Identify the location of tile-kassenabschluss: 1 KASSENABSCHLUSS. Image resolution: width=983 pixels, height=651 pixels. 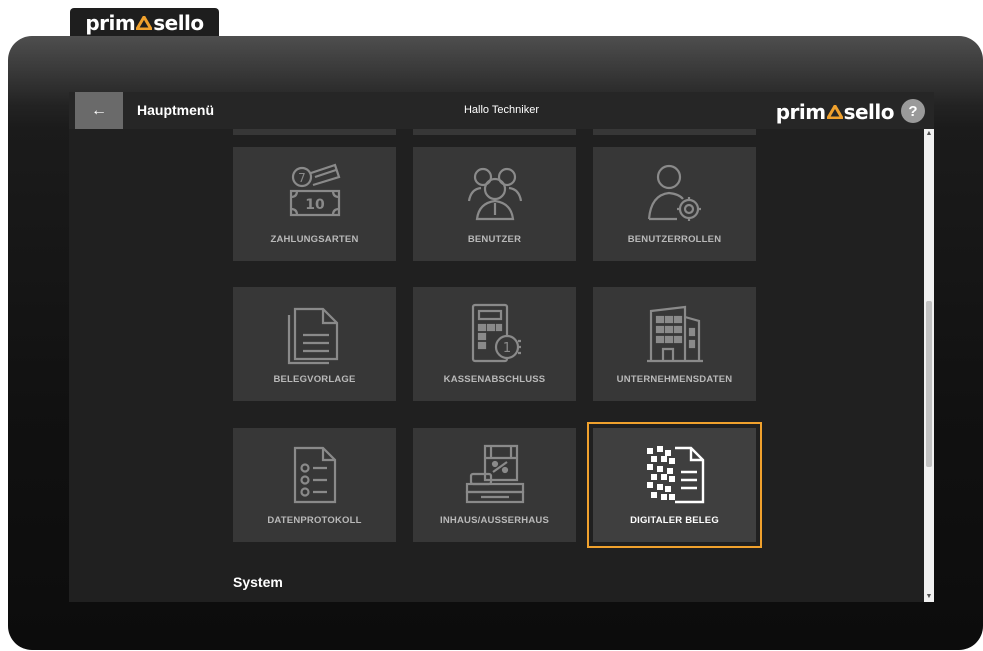
(494, 344).